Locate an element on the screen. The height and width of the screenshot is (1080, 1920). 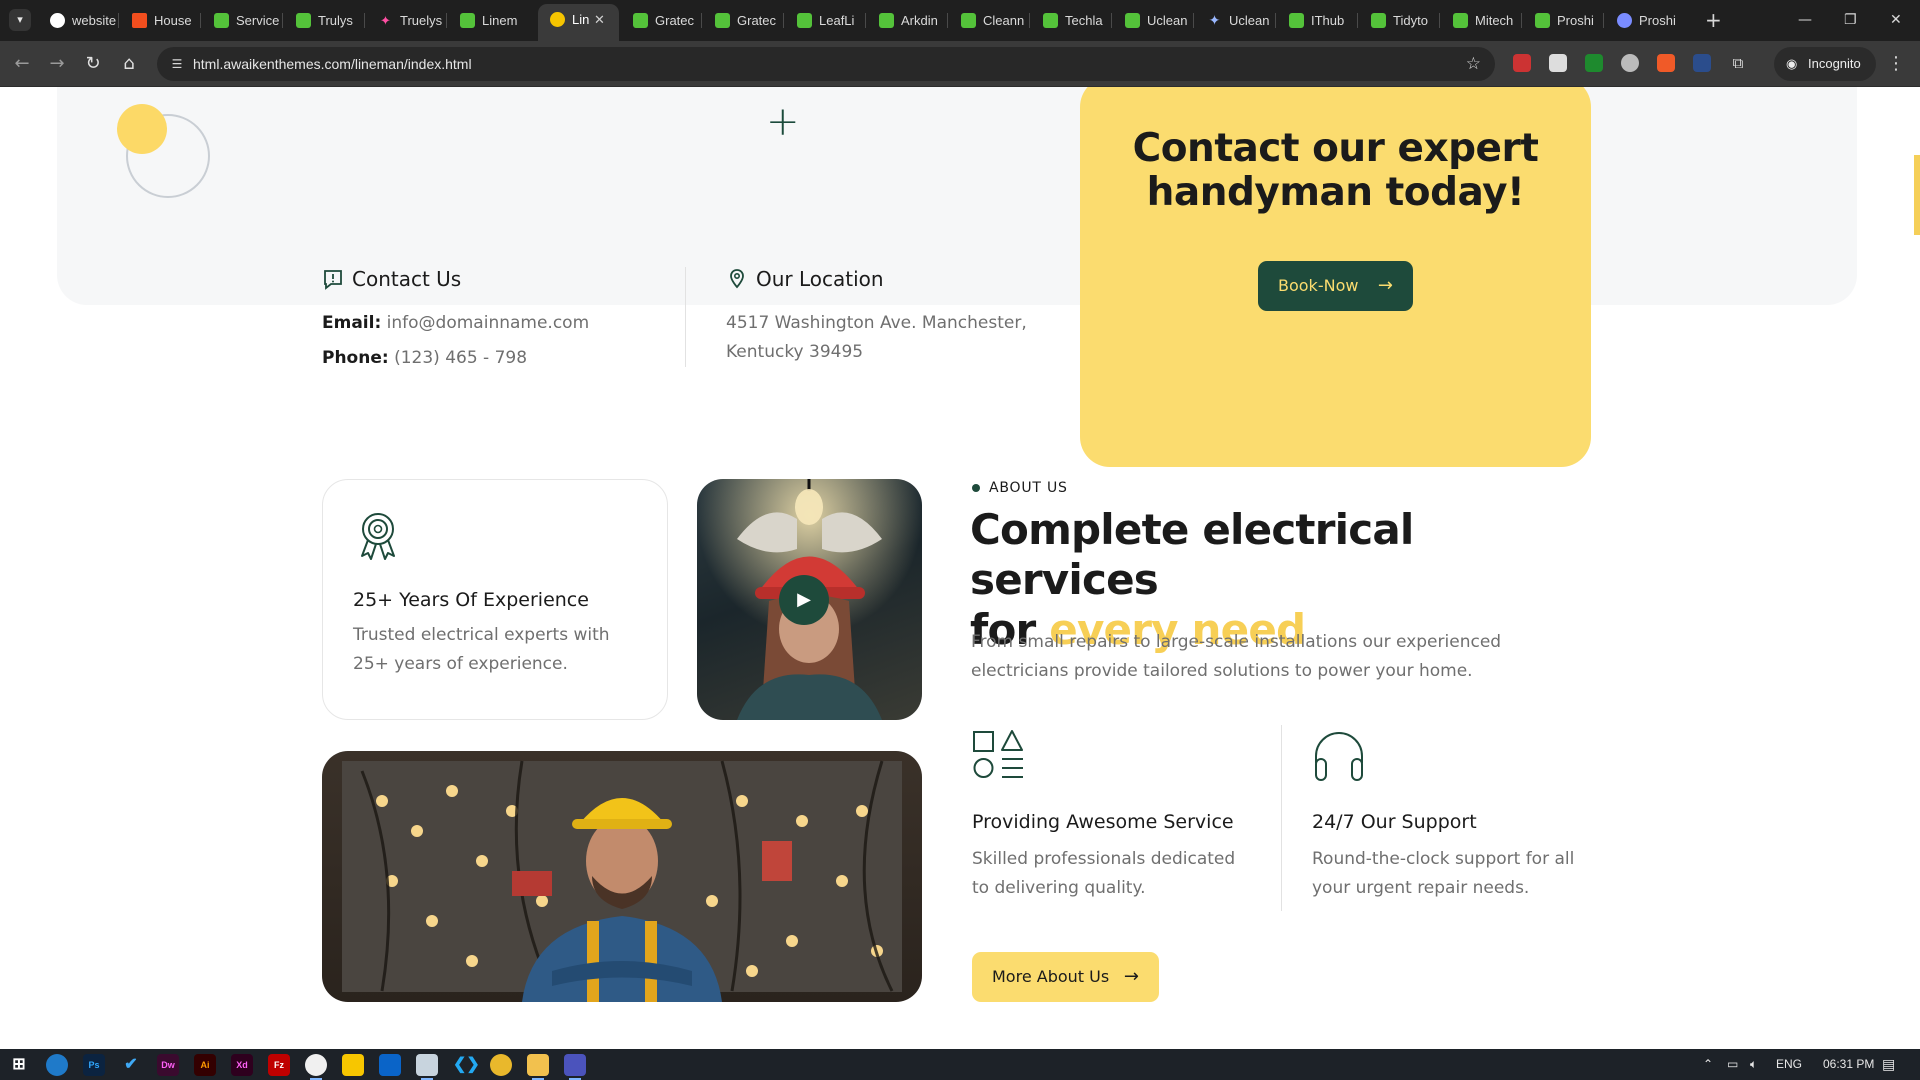
browser-tab: LeafLi is located at coordinates (825, 20).